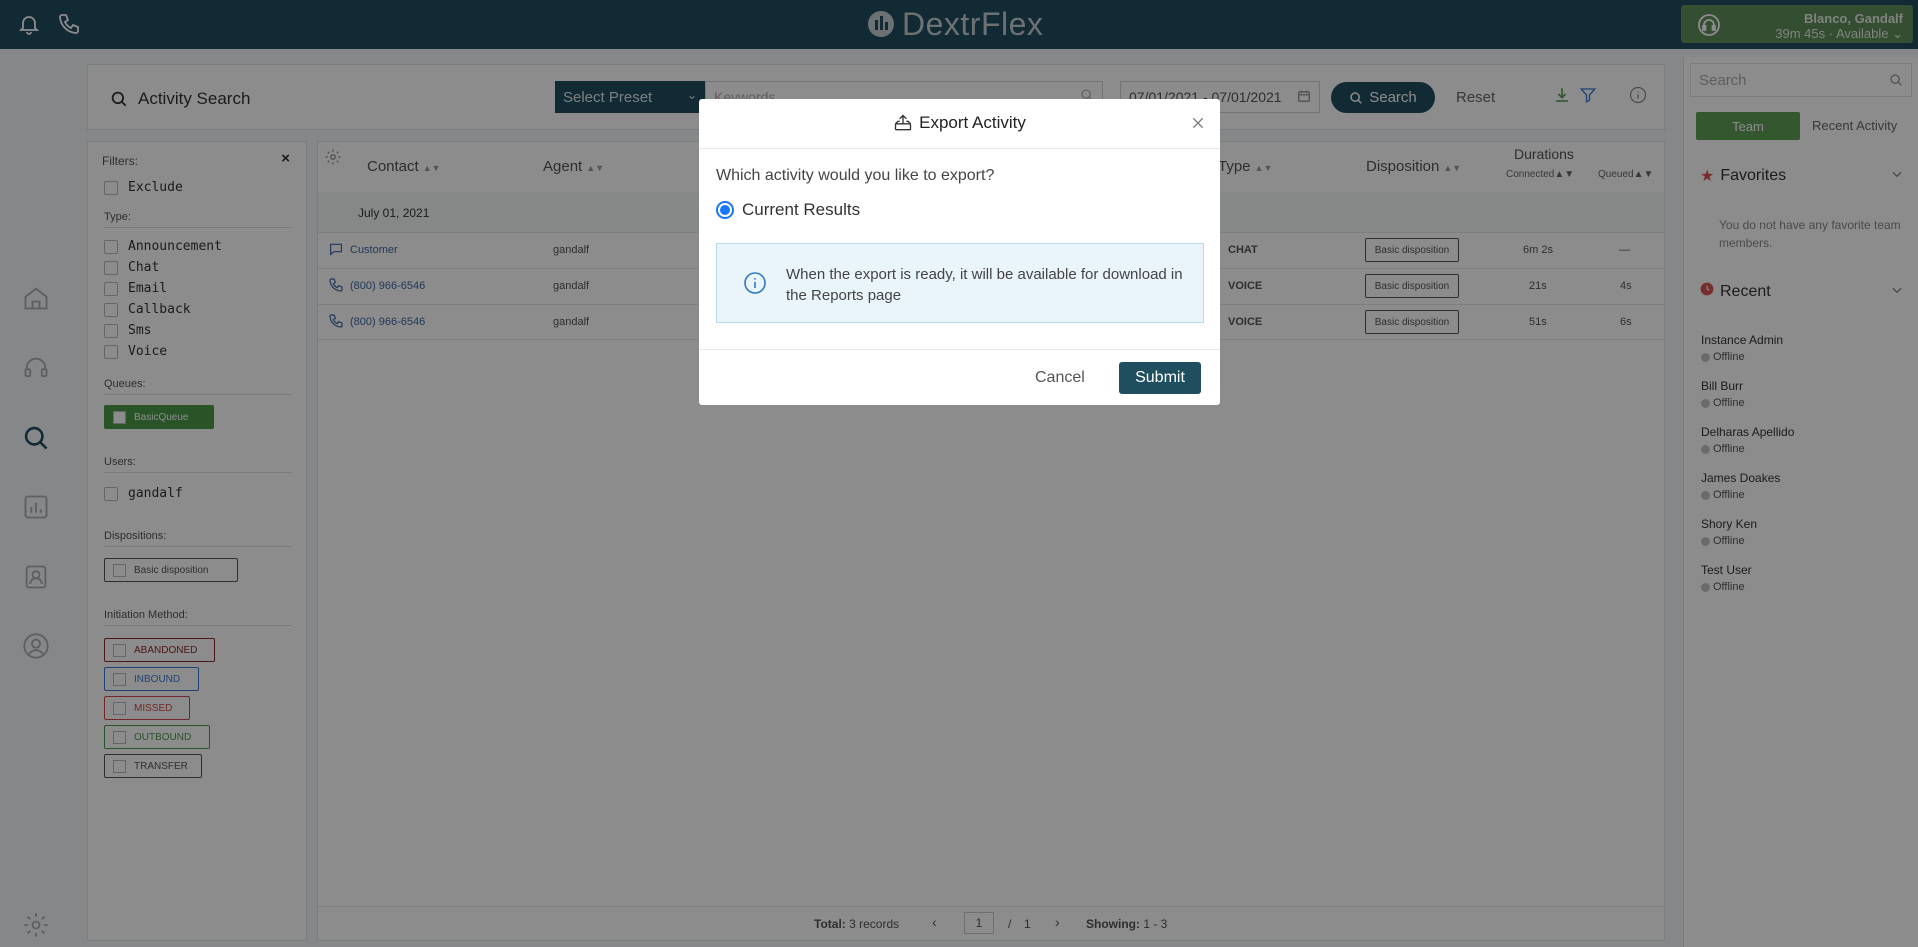 The image size is (1918, 947). I want to click on close-icon, so click(1198, 123).